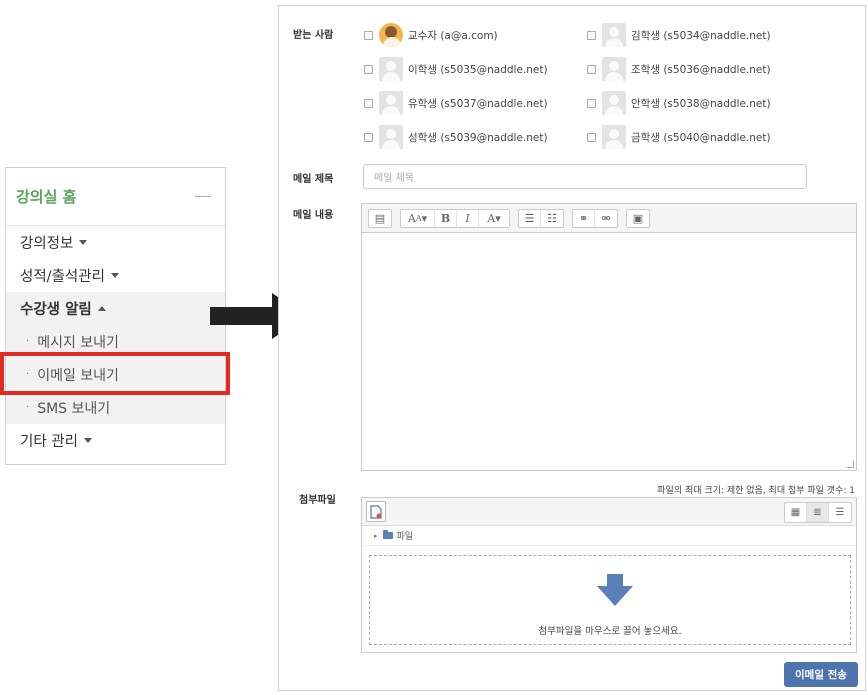 The width and height of the screenshot is (868, 695). I want to click on view-tree-icon: ☰, so click(840, 512).